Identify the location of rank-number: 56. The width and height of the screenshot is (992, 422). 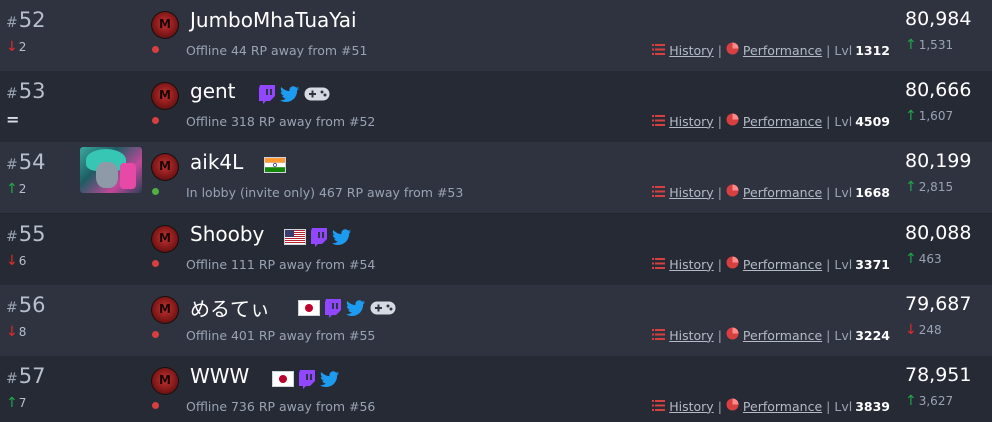
(32, 305).